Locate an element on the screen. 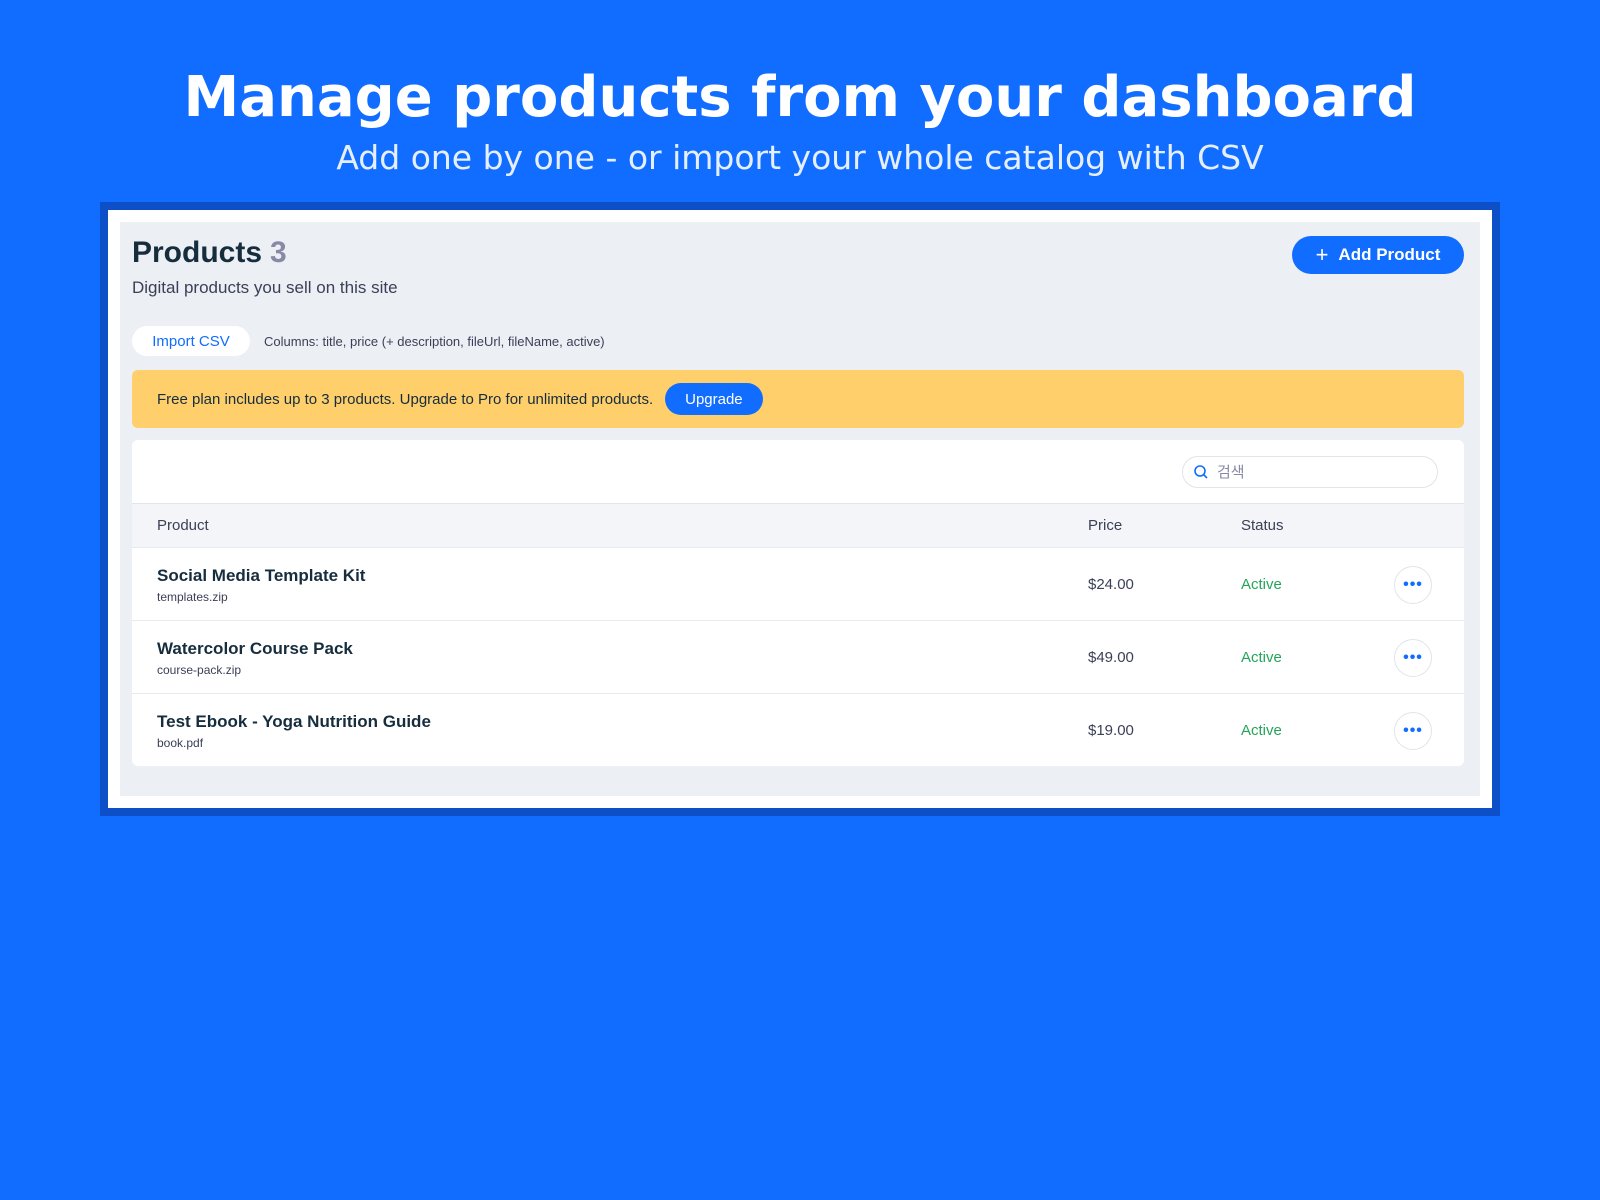  product-file-name: templates.zip is located at coordinates (192, 597).